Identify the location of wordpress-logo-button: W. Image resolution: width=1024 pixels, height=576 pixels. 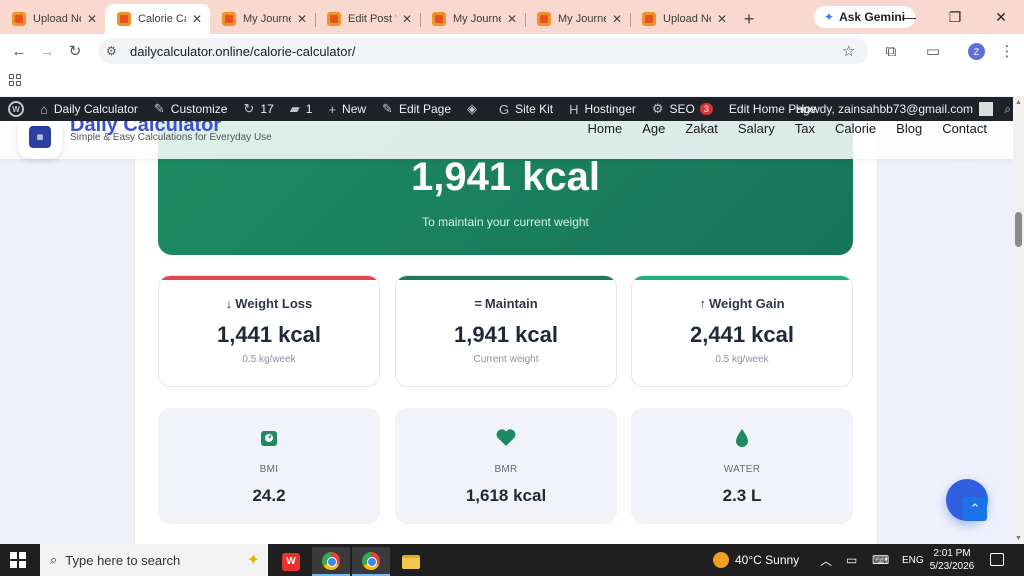
(16, 109).